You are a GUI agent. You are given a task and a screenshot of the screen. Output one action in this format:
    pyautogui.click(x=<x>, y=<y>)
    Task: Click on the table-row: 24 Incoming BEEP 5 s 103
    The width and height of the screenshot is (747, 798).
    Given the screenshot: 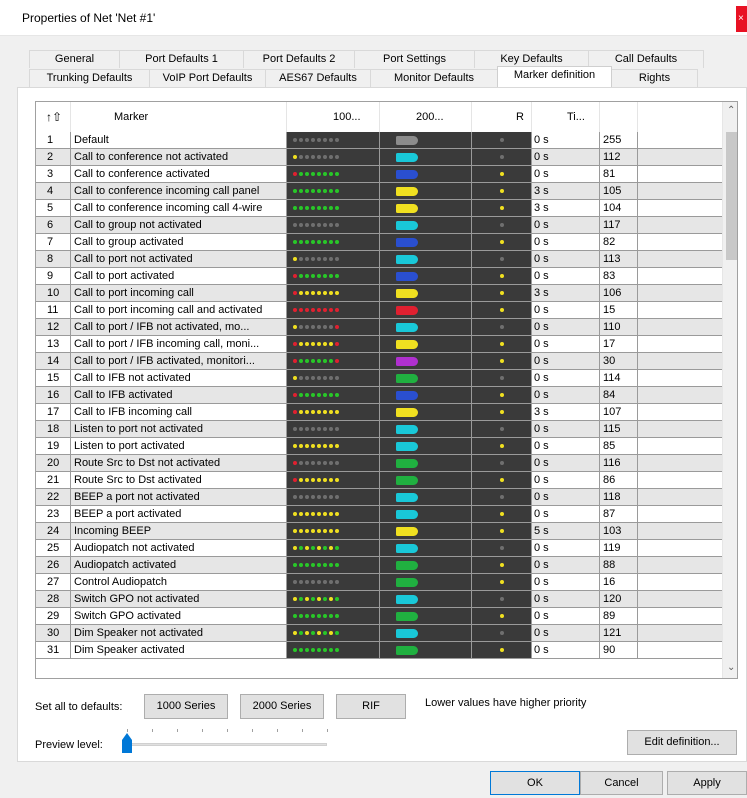 What is the action you would take?
    pyautogui.click(x=379, y=531)
    